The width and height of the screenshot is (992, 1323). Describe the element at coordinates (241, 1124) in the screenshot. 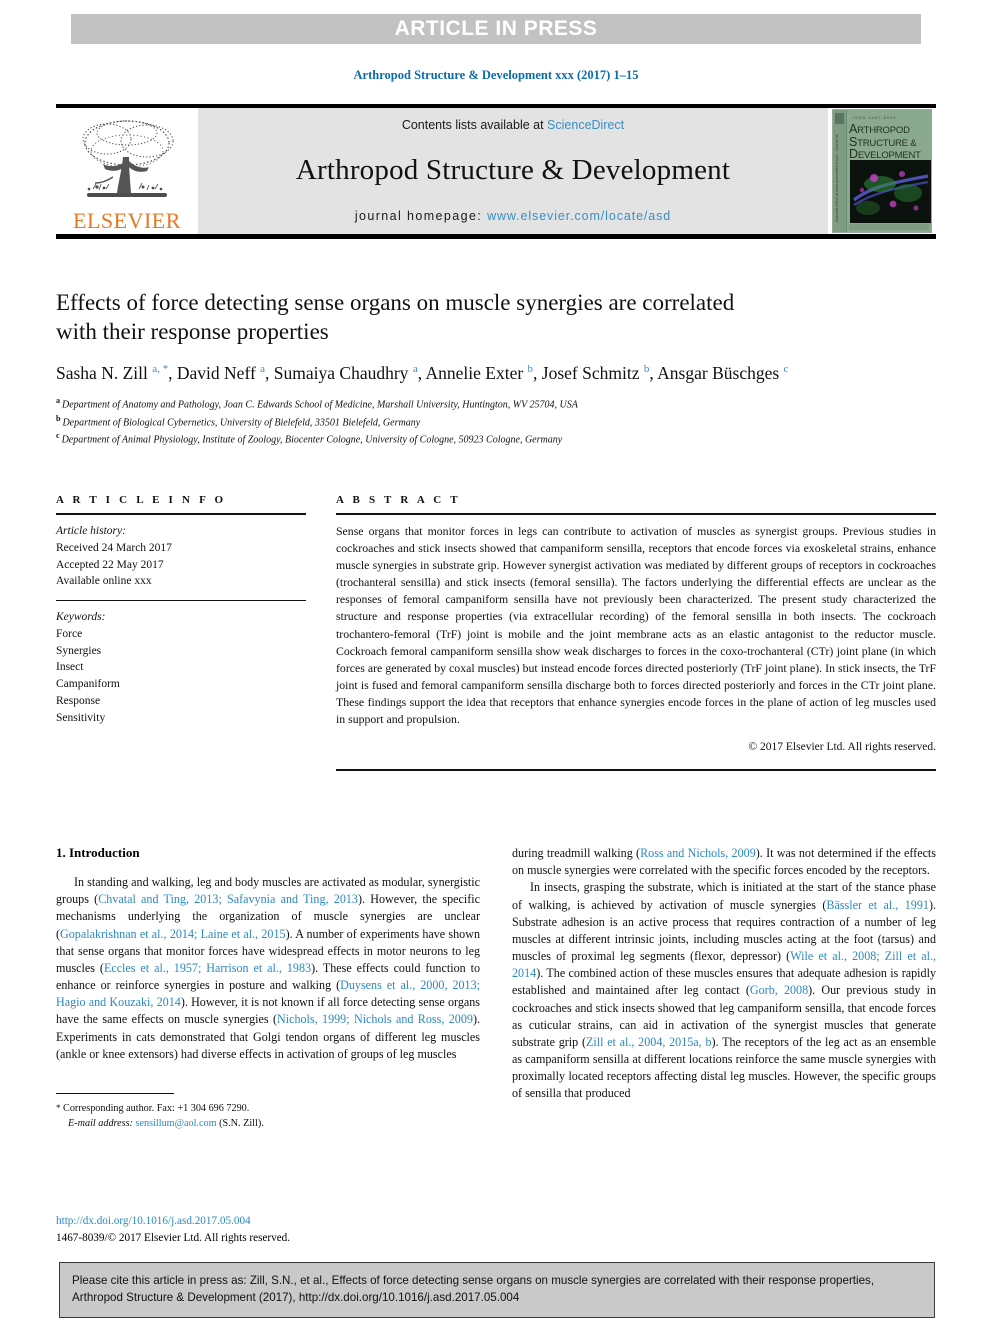

I see `email-address-suffix: (S.N. Zill).` at that location.